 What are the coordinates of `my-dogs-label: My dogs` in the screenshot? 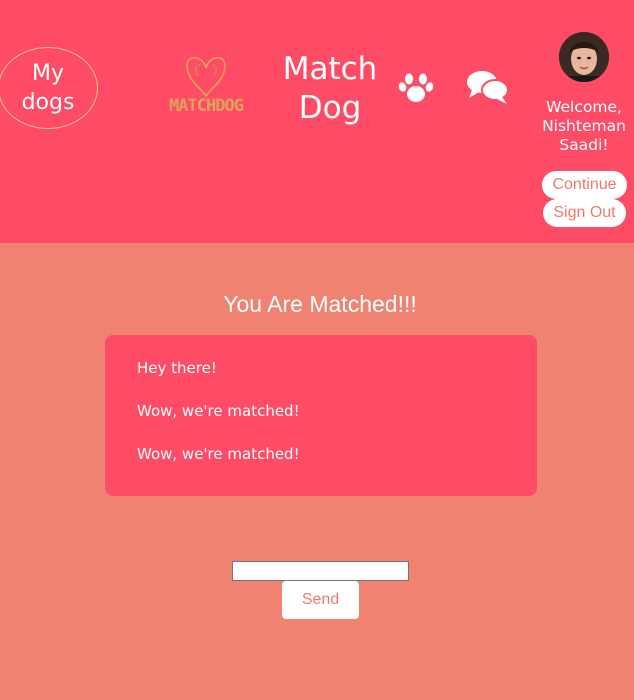 It's located at (48, 88).